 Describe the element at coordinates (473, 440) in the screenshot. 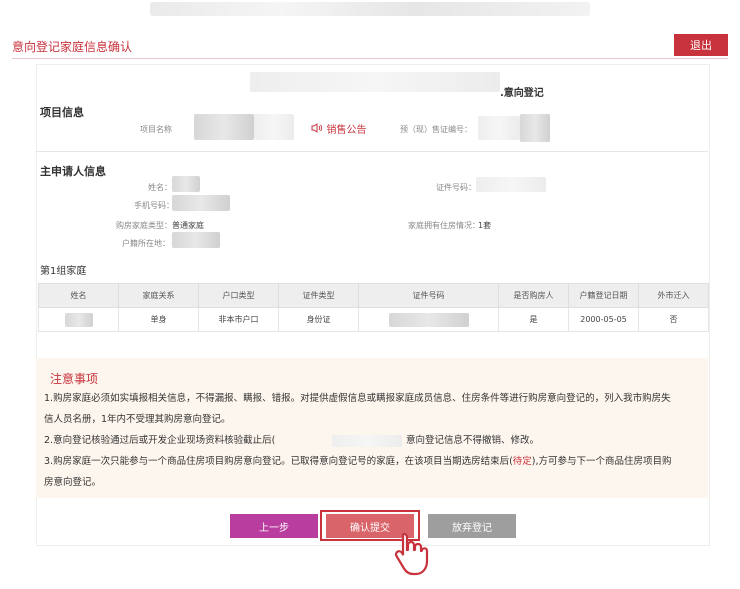

I see `notes-line-2b: 意向登记信息不得撤销、修改。` at that location.